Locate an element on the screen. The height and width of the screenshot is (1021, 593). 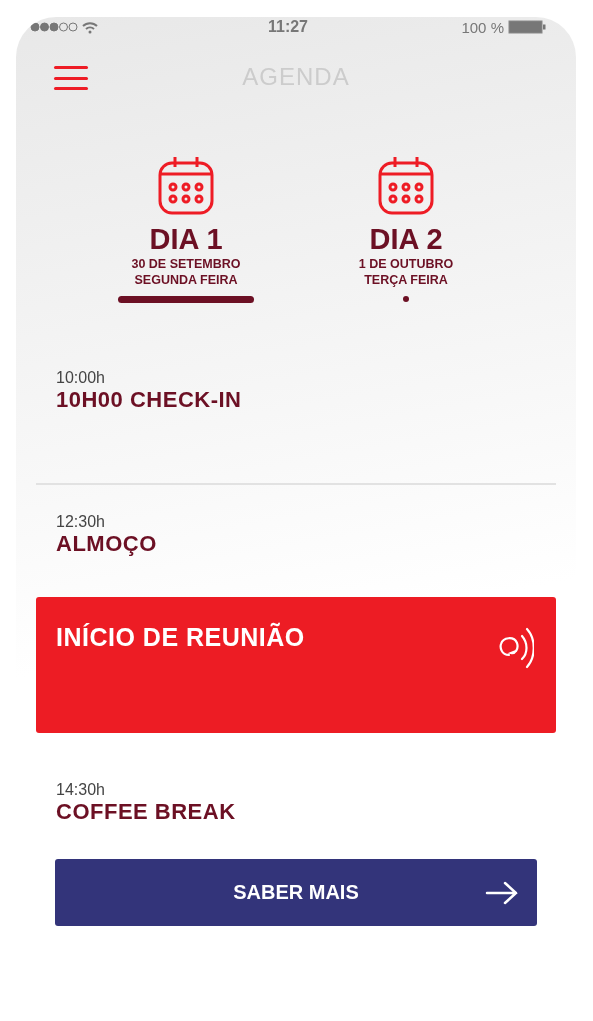
battery-icon is located at coordinates (527, 27).